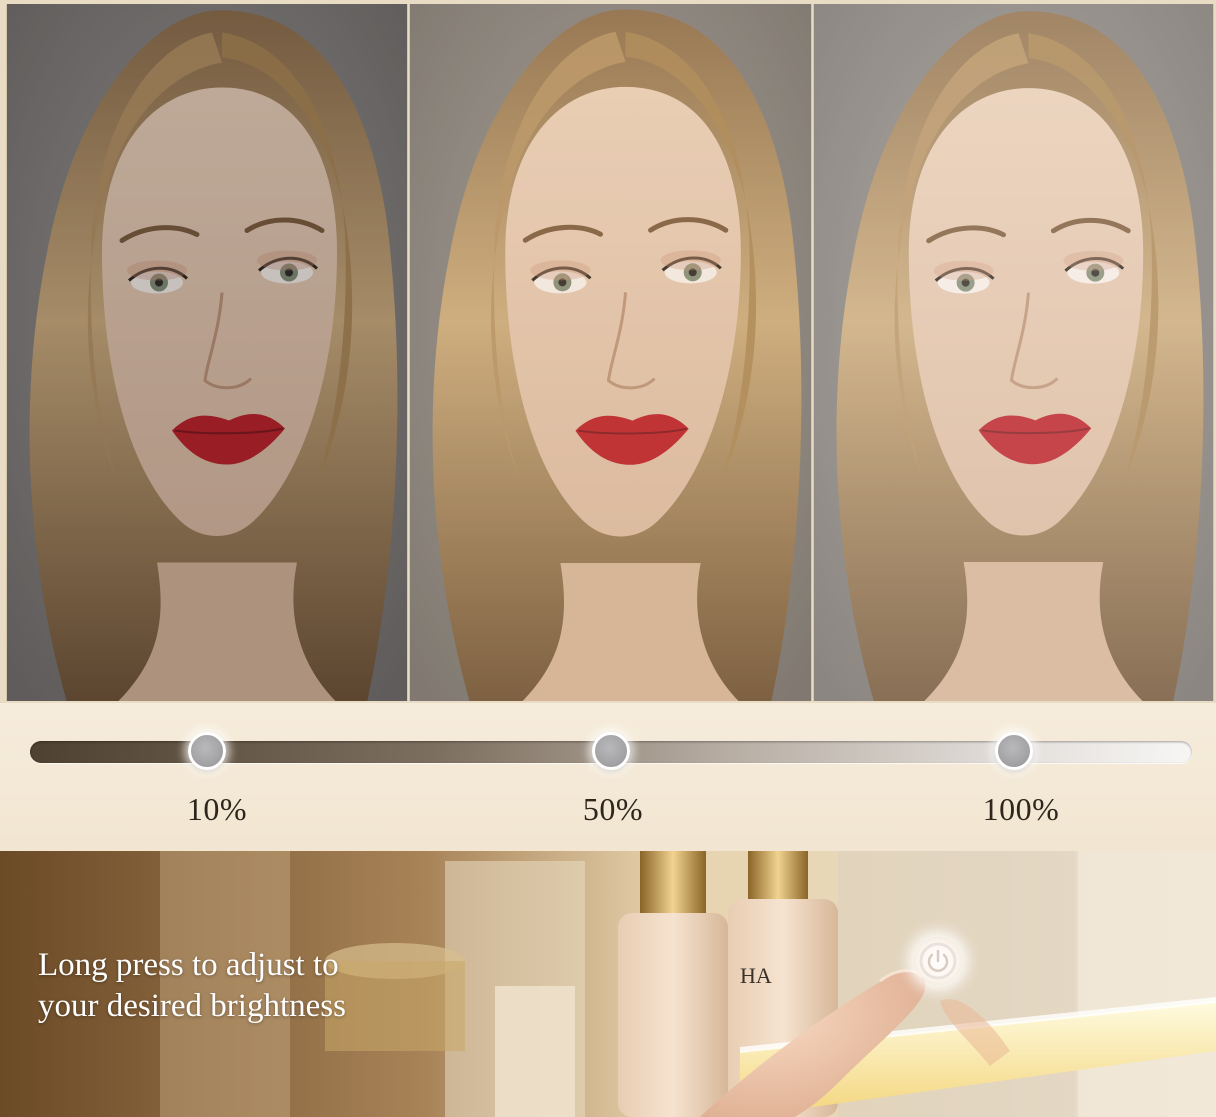  Describe the element at coordinates (1021, 809) in the screenshot. I see `level-label-100: 100%` at that location.